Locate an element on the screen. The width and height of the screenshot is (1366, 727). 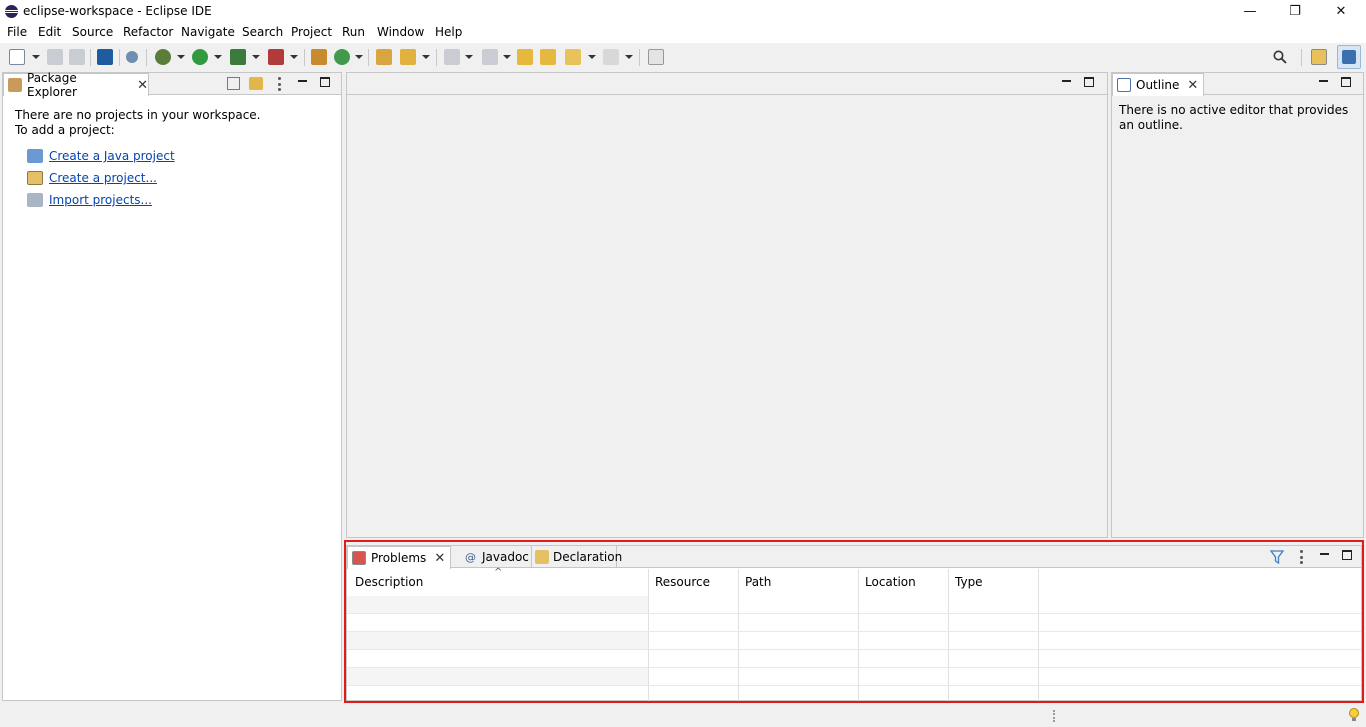
new-java-class-icon is located at coordinates (342, 57).